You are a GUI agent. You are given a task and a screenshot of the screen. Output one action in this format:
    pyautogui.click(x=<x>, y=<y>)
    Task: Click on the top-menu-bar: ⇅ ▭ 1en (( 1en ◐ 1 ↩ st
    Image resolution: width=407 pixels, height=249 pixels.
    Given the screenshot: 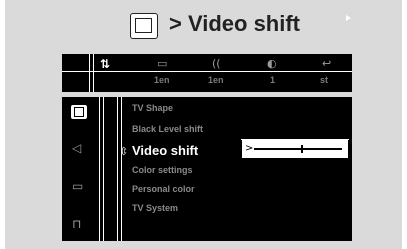 What is the action you would take?
    pyautogui.click(x=207, y=73)
    